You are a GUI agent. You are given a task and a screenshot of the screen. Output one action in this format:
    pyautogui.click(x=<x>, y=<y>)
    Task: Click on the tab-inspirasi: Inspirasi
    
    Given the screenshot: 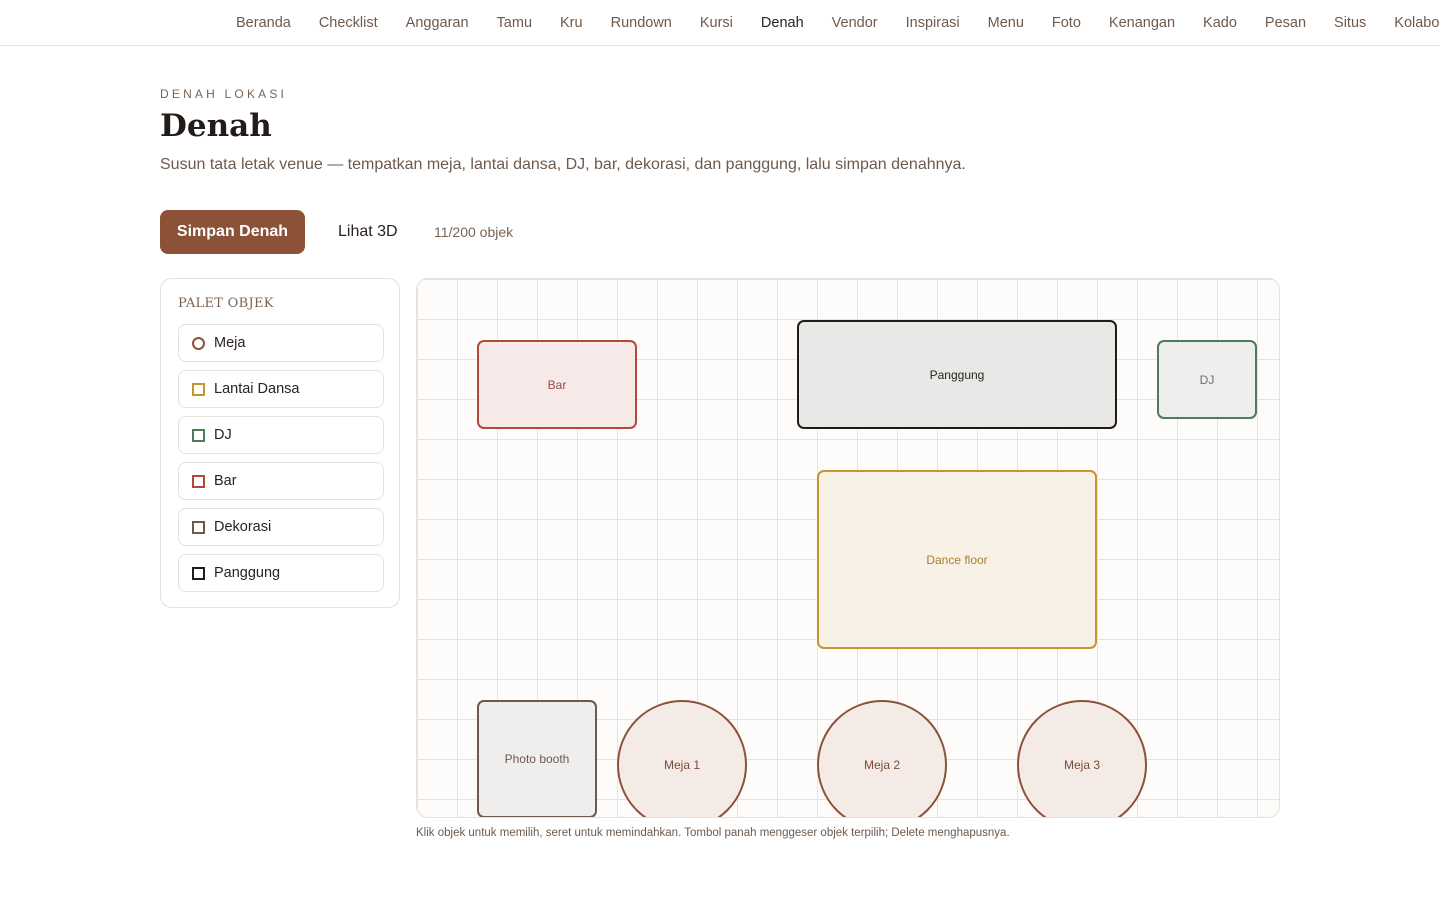 What is the action you would take?
    pyautogui.click(x=933, y=22)
    